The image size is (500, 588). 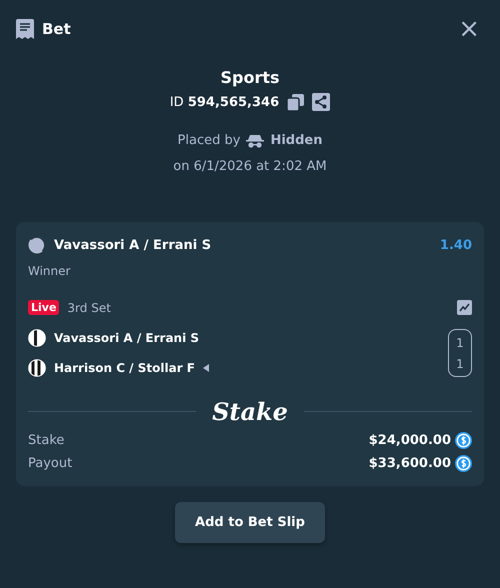 I want to click on amount-label: Stake, so click(x=46, y=440).